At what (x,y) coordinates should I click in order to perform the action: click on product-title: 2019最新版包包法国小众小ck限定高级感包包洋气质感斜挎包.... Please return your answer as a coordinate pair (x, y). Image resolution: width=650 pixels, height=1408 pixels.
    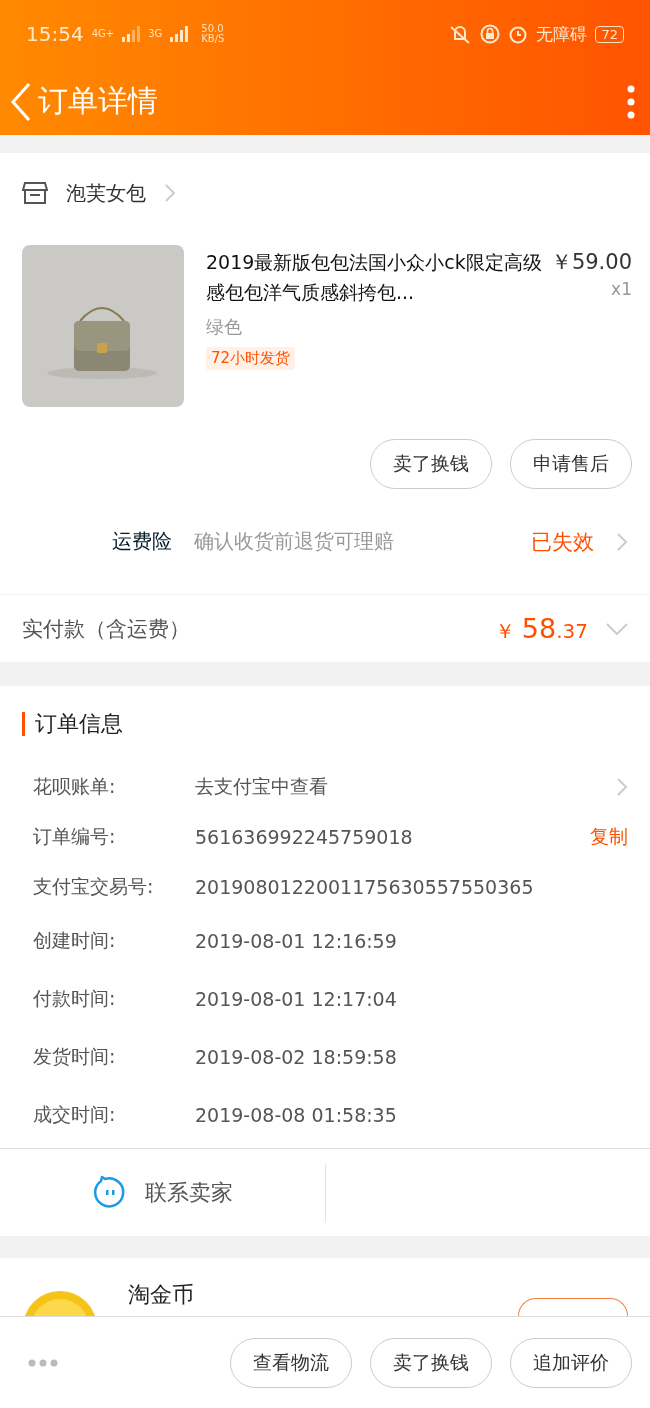
    Looking at the image, I should click on (375, 277).